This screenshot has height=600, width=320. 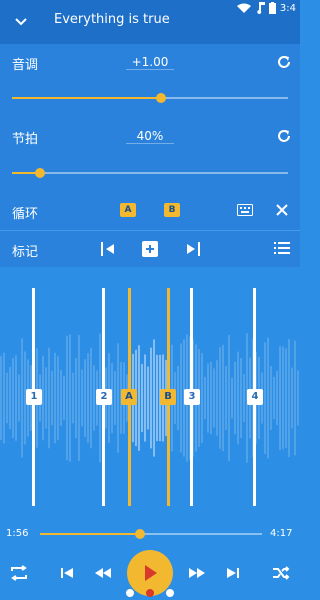 I want to click on previous-mark-icon, so click(x=108, y=249).